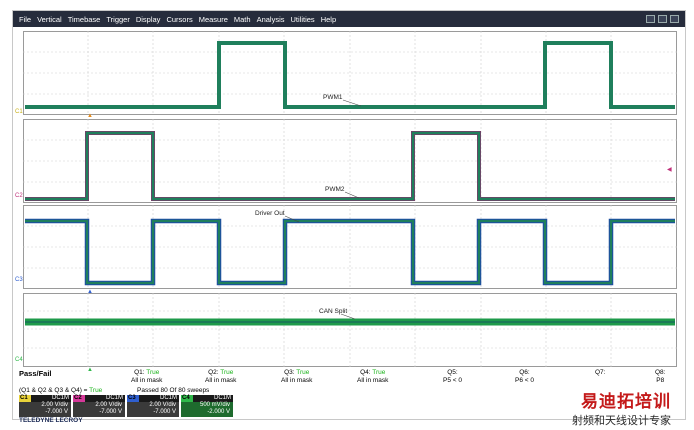 The width and height of the screenshot is (694, 430). Describe the element at coordinates (19, 280) in the screenshot. I see `channel-marker-c3: C3` at that location.